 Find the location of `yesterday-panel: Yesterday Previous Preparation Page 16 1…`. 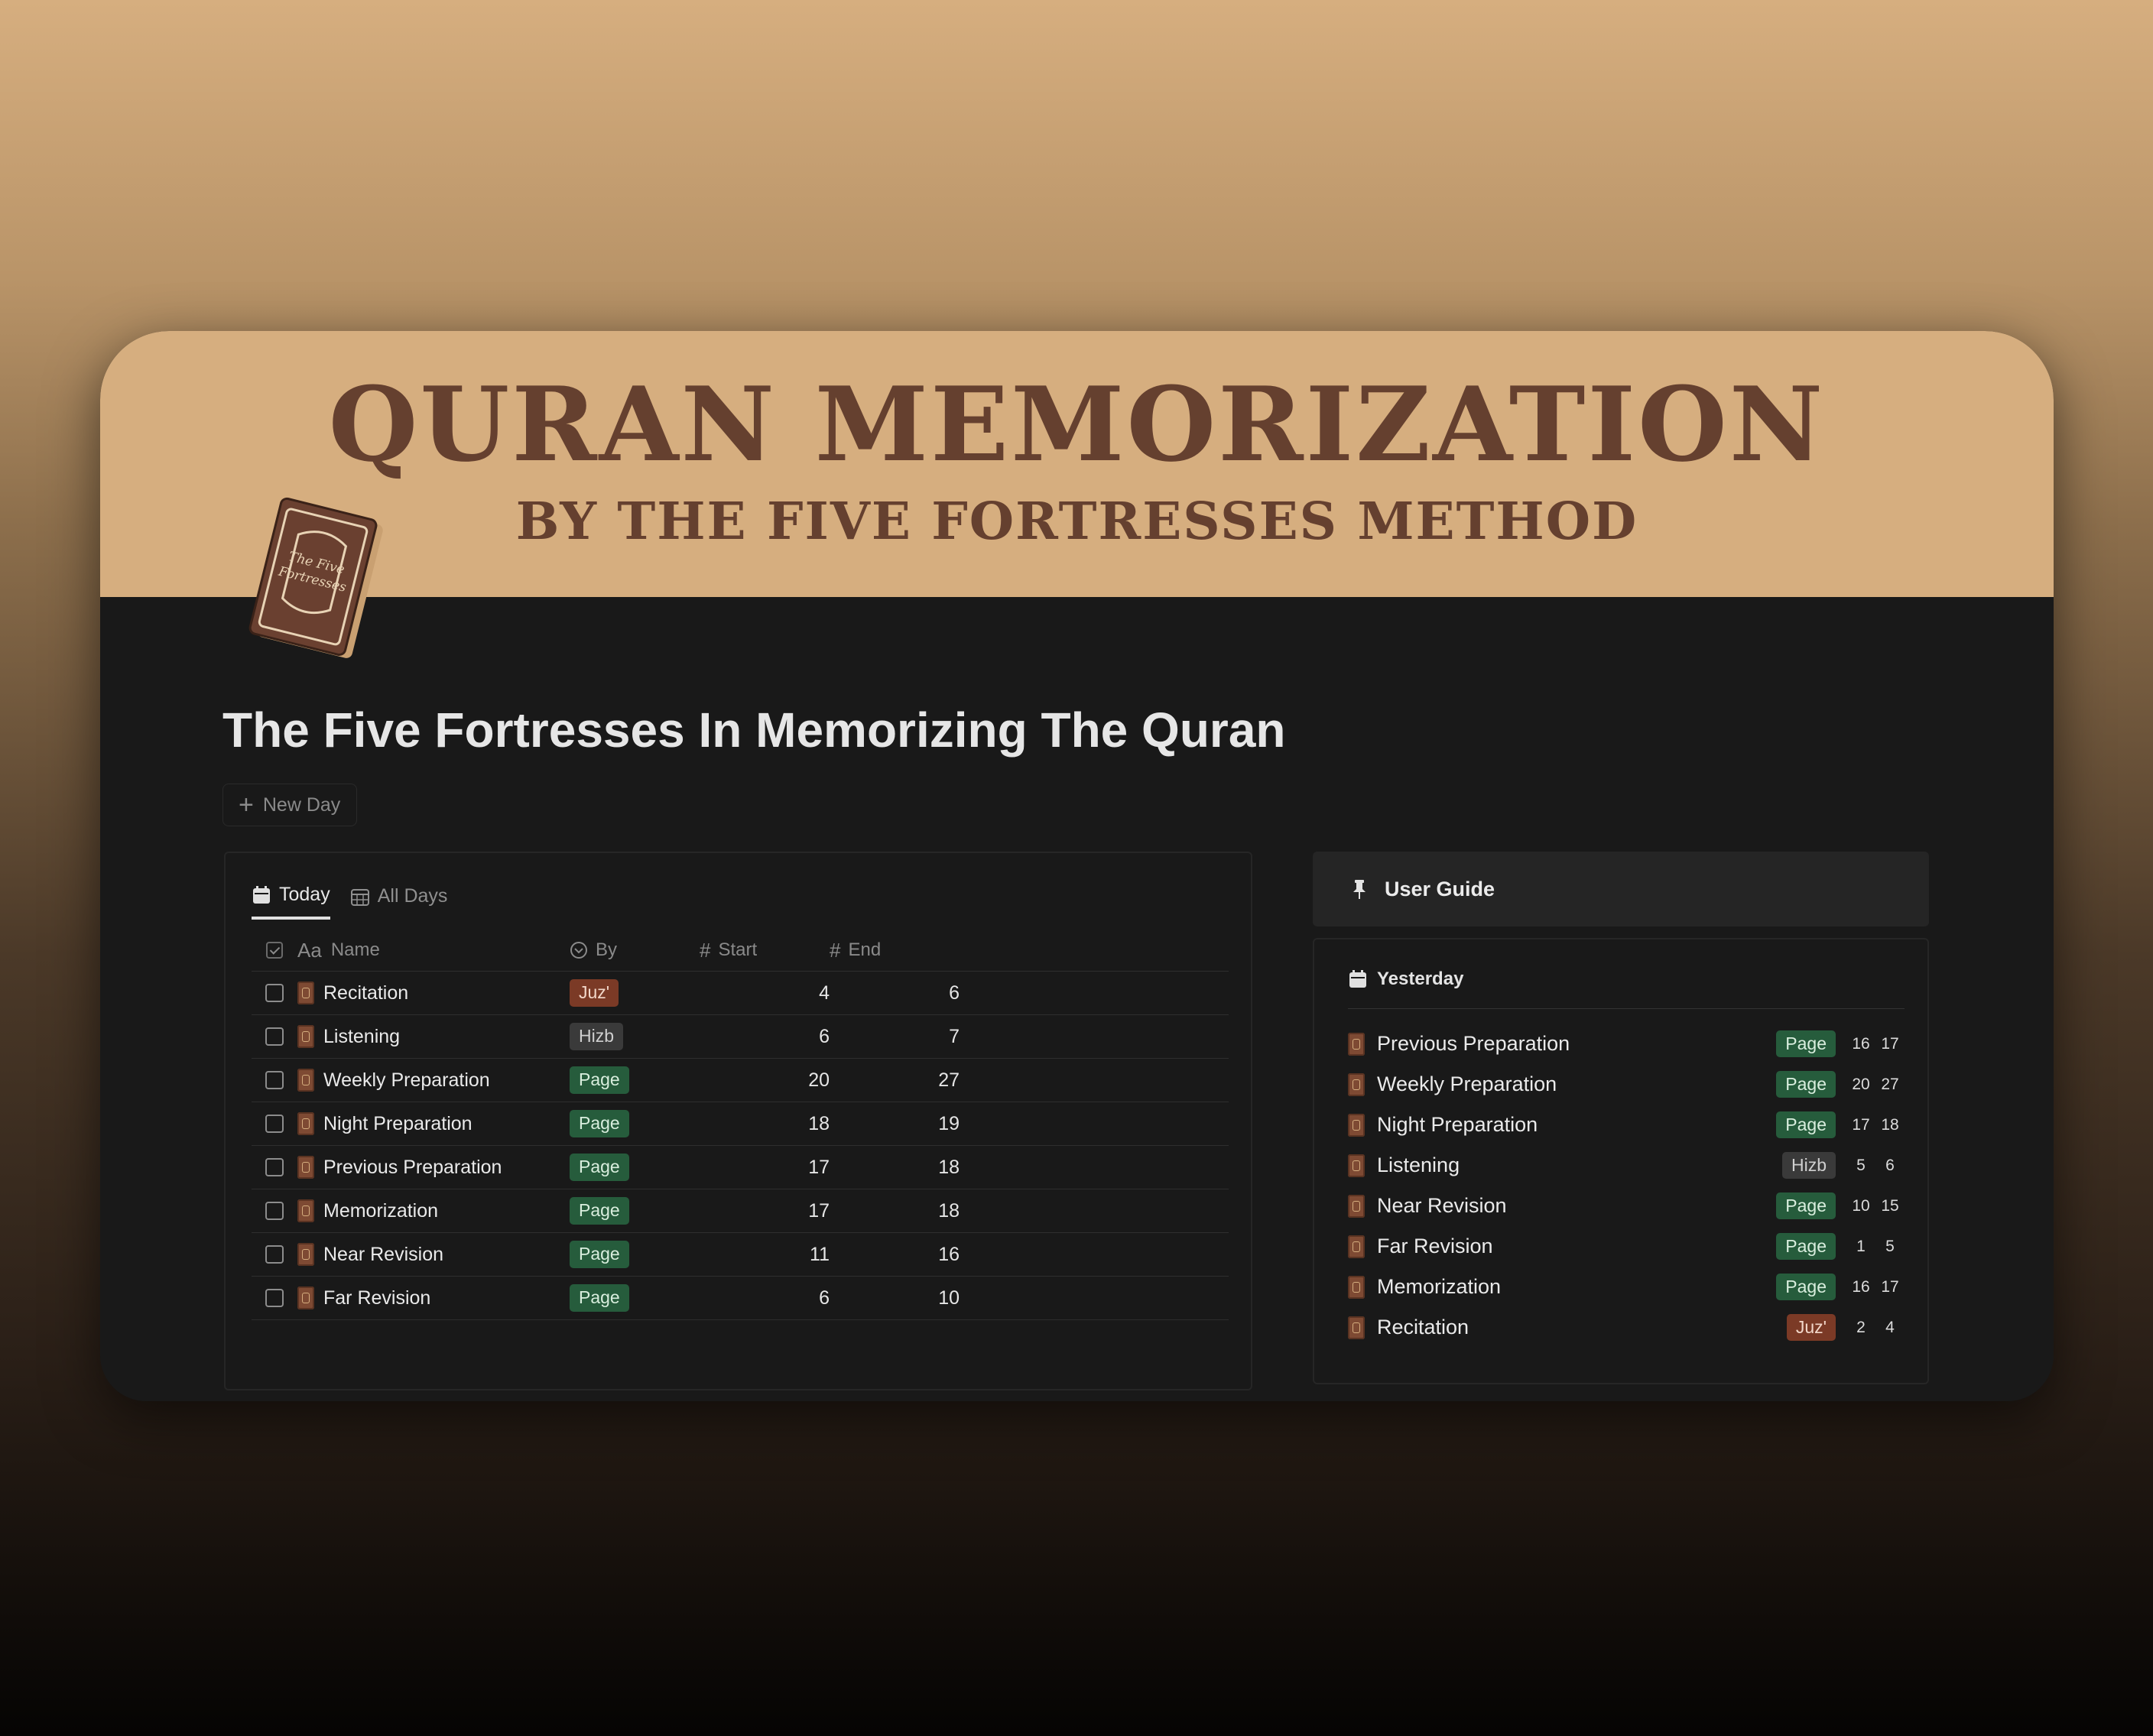

yesterday-panel: Yesterday Previous Preparation Page 16 1… is located at coordinates (1621, 1161).